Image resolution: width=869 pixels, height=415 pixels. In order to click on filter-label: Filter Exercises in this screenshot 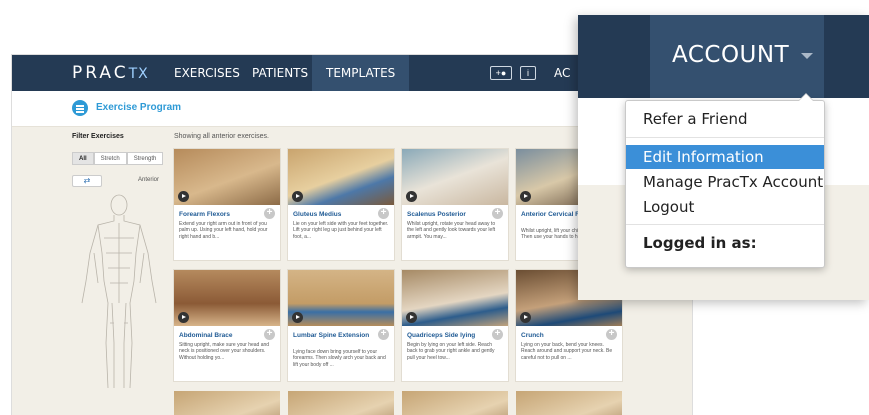, I will do `click(98, 136)`.